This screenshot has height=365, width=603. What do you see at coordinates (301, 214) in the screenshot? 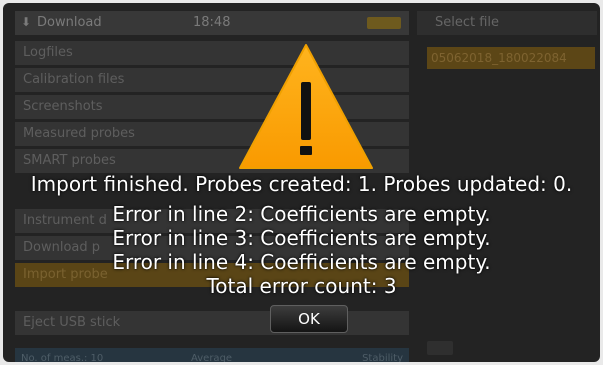
I see `dialog-message-line: Error in line 2: Coefficients are empty.` at bounding box center [301, 214].